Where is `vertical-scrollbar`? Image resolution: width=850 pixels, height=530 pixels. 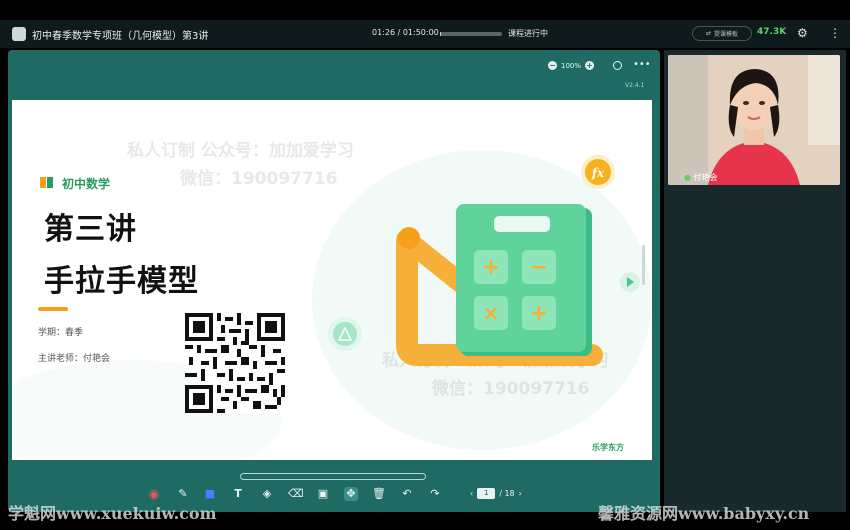
vertical-scrollbar is located at coordinates (643, 265).